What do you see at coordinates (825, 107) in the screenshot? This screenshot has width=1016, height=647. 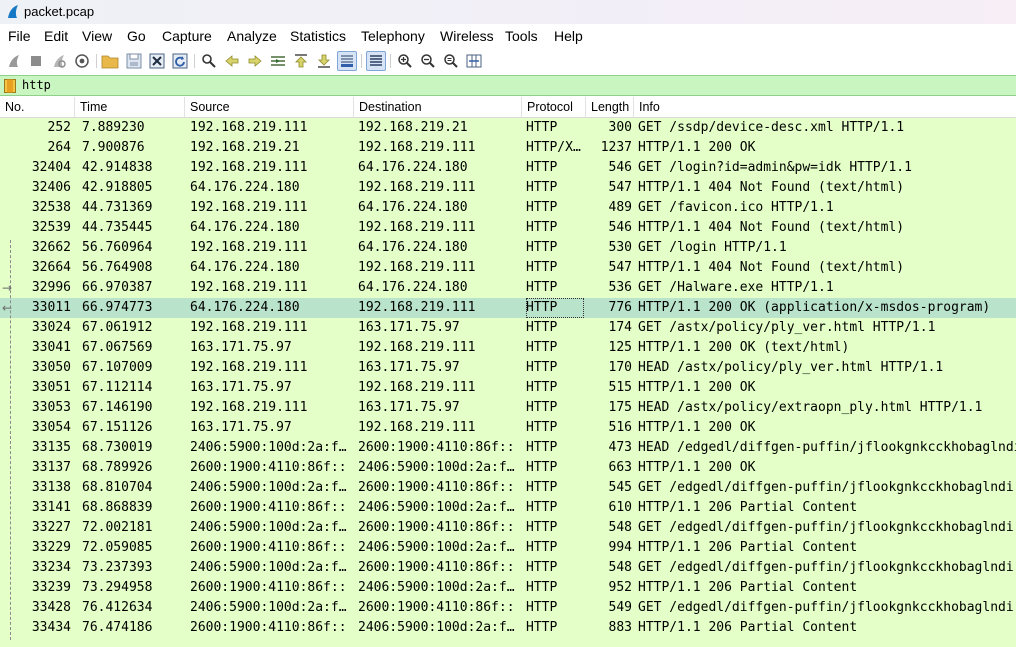 I see `column-header-info: Info` at bounding box center [825, 107].